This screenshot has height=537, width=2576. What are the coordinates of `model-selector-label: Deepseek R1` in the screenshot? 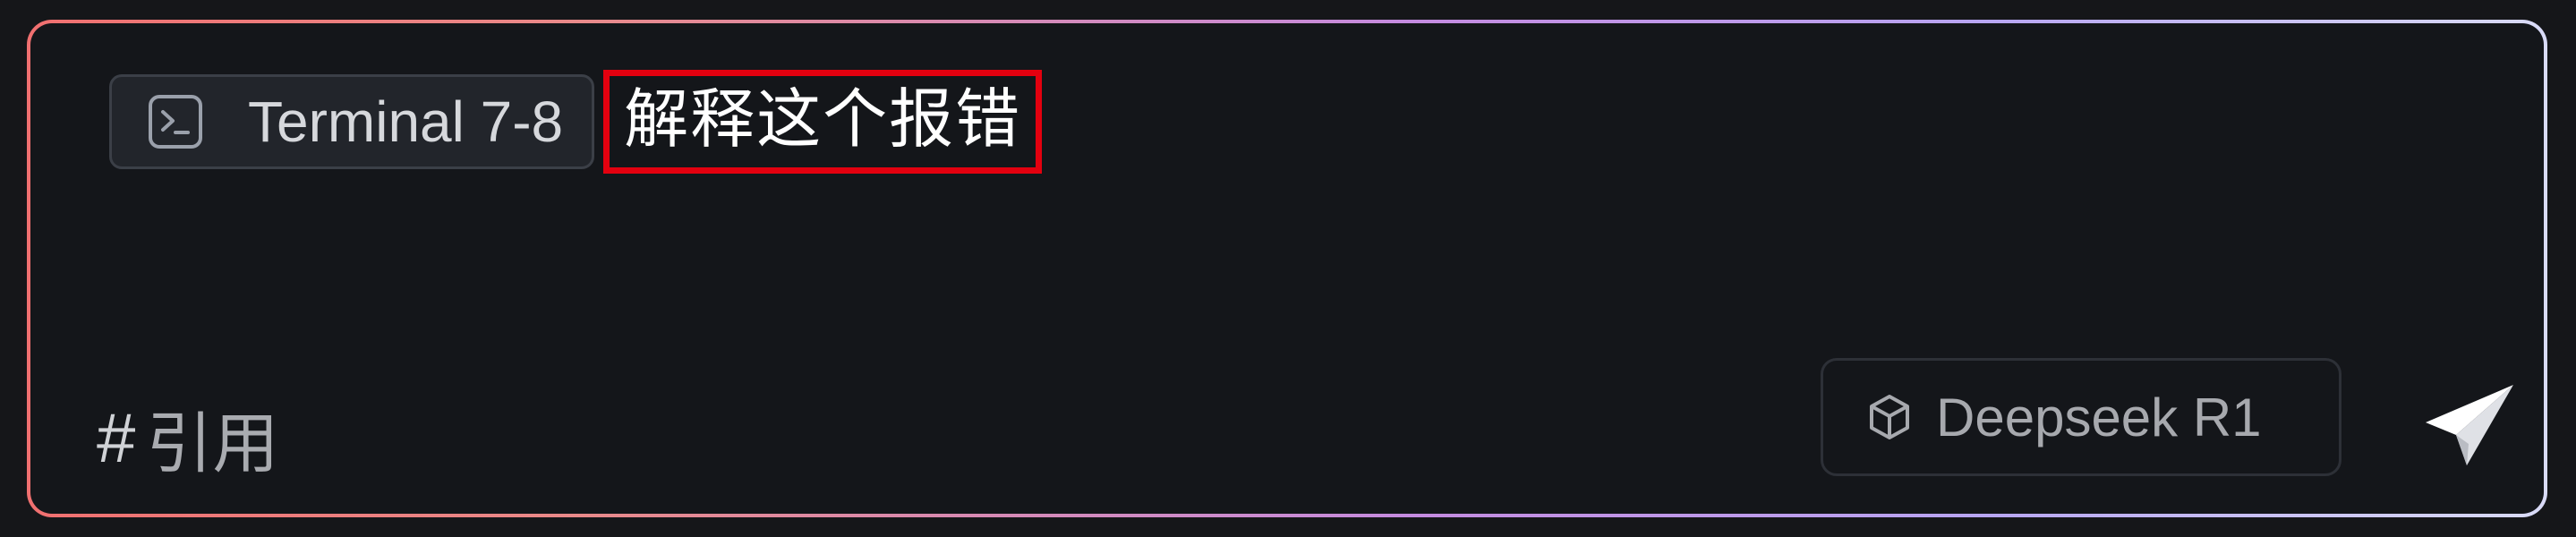 It's located at (2099, 417).